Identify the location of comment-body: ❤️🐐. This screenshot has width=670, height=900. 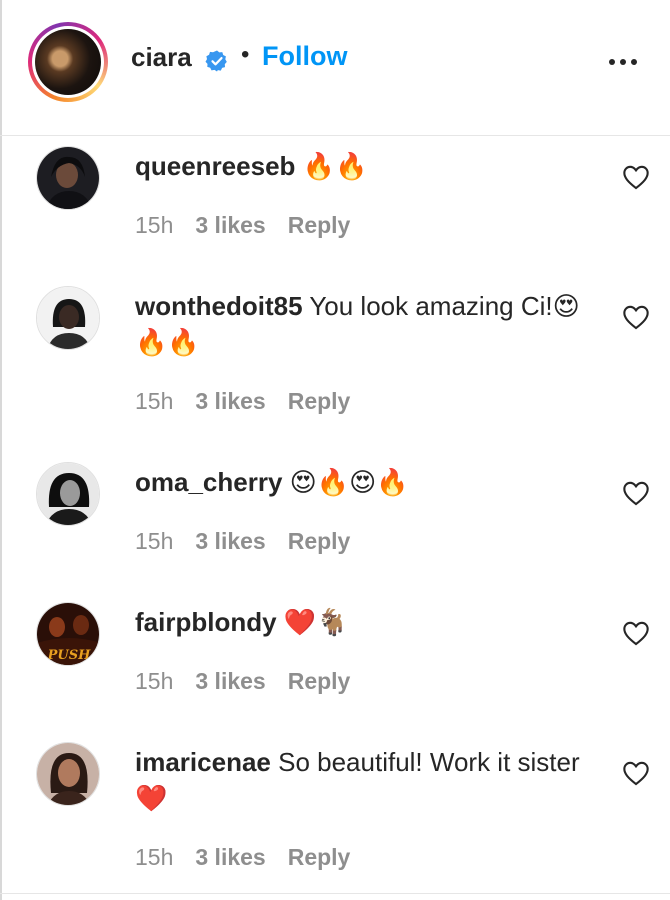
(316, 622).